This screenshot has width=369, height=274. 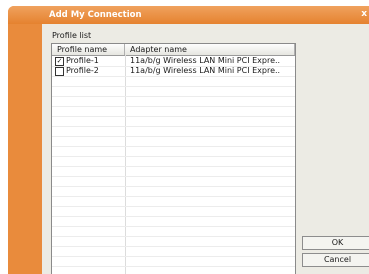 I want to click on profile-name-cell: Profile-1, so click(x=82, y=60).